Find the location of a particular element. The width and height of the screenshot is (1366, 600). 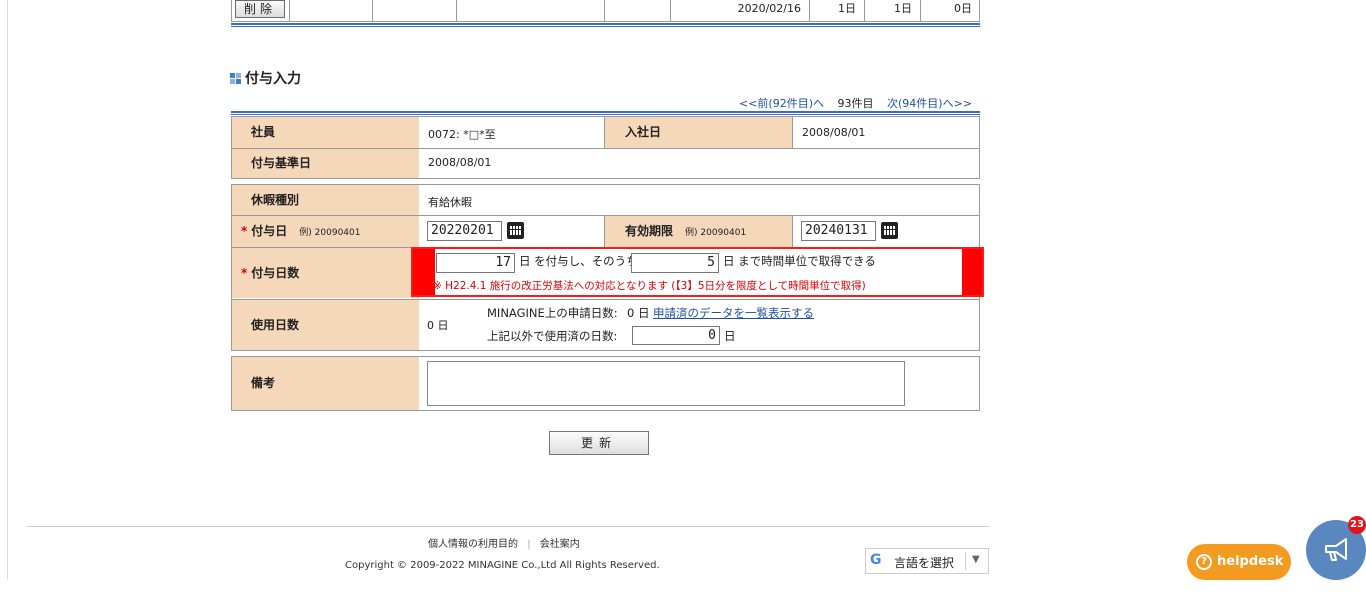

language-selector: G 言語を選択 ▼ is located at coordinates (927, 561).